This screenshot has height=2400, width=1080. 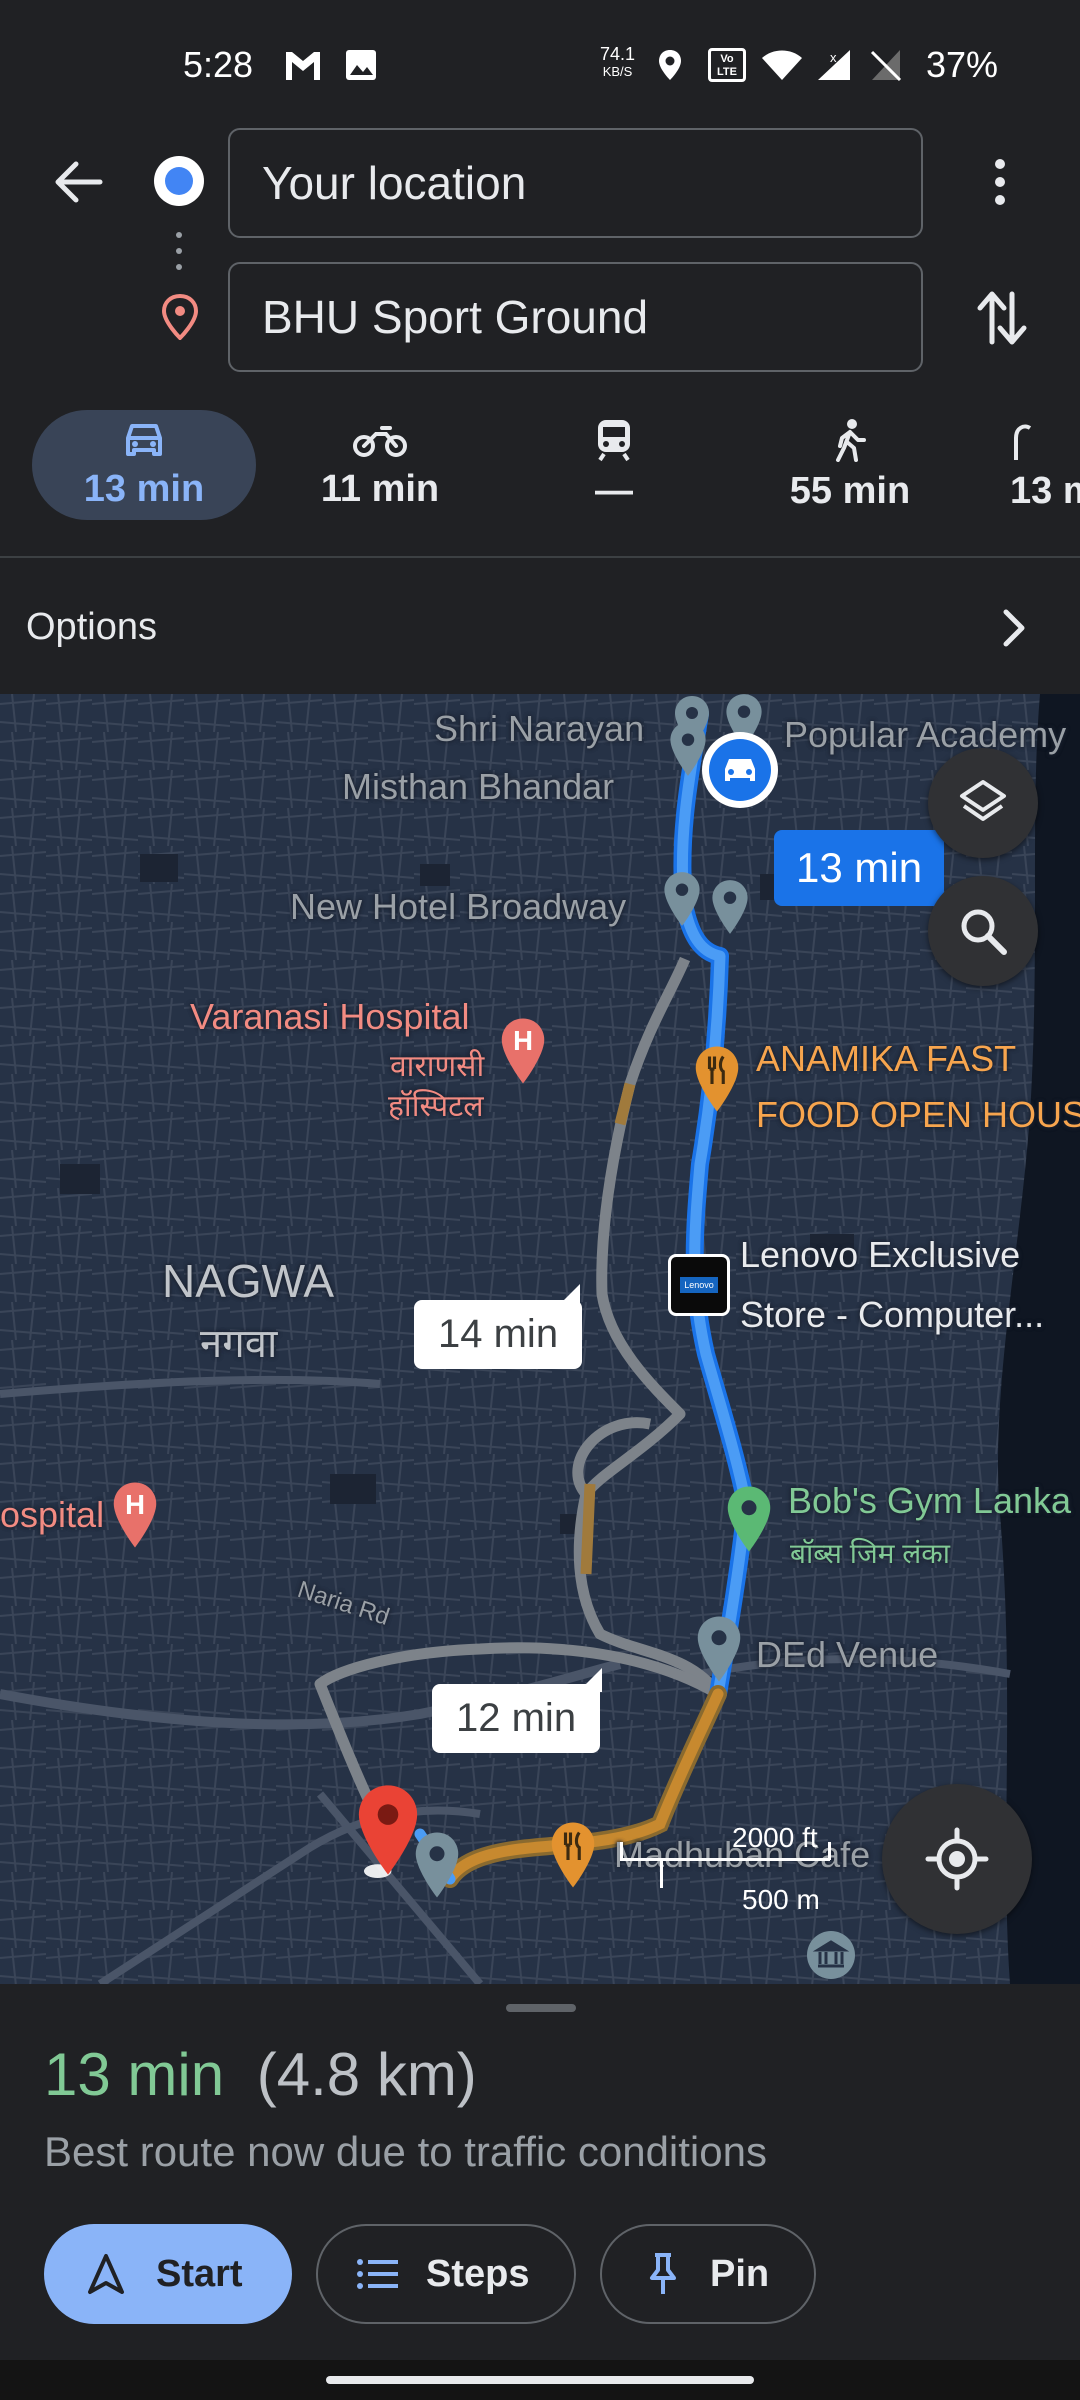 What do you see at coordinates (248, 1281) in the screenshot?
I see `area-nagwa: NAGWA` at bounding box center [248, 1281].